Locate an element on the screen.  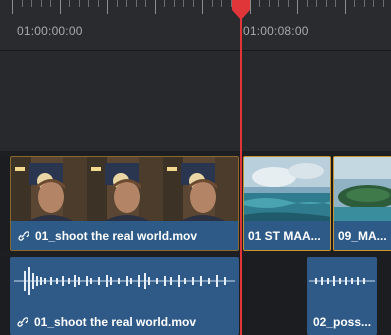
thumbnail-island is located at coordinates (362, 190).